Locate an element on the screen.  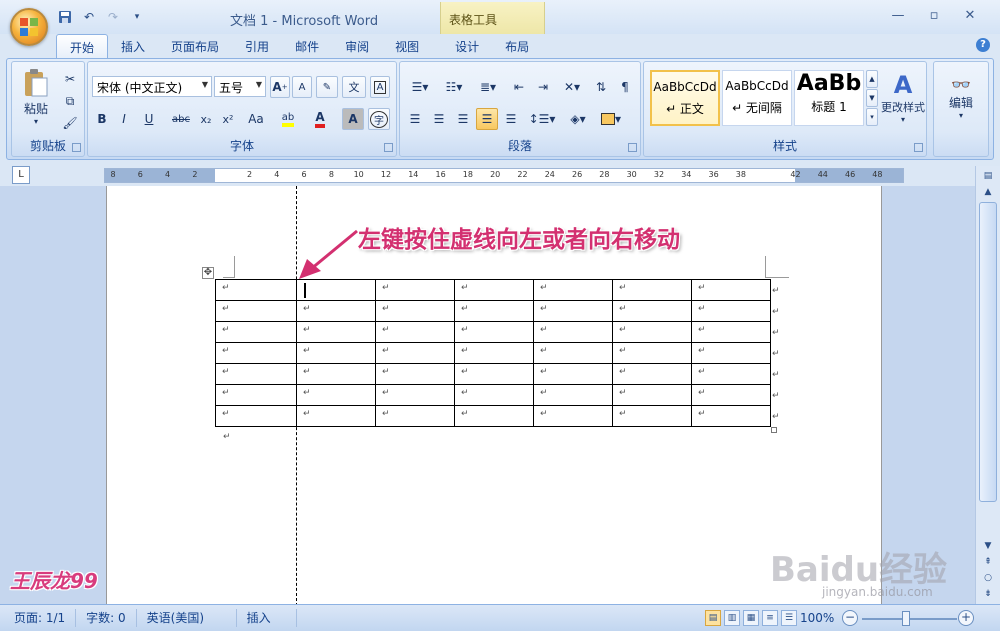
font-color-button: A is located at coordinates (320, 119).